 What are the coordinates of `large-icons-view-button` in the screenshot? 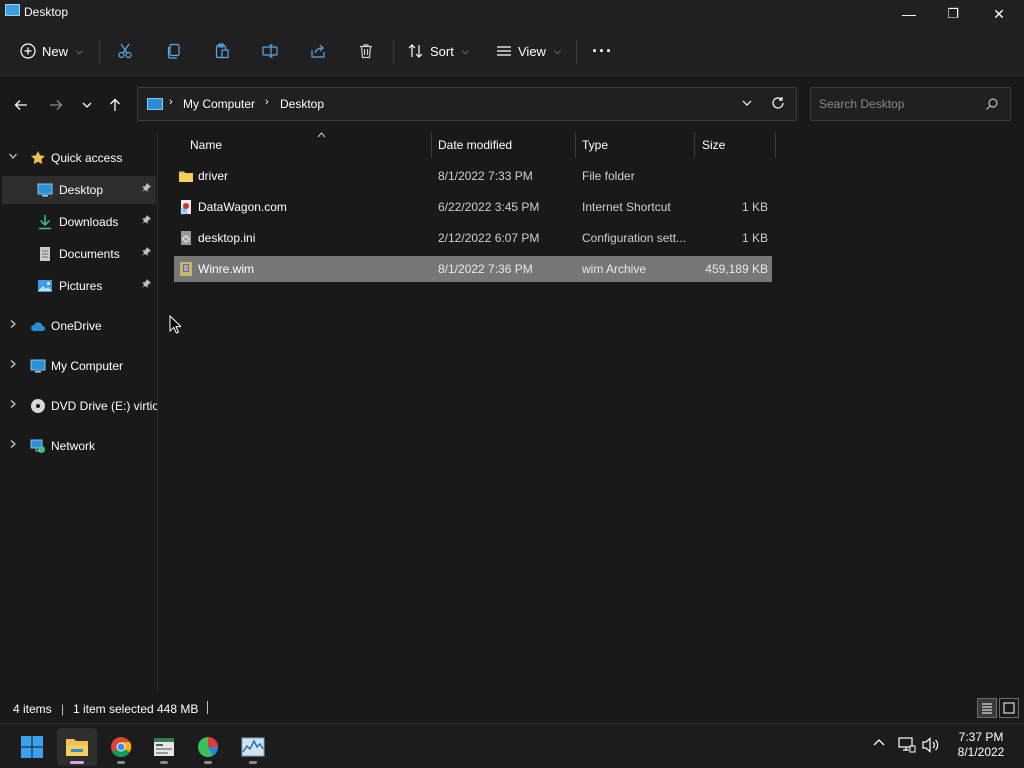 It's located at (1009, 708).